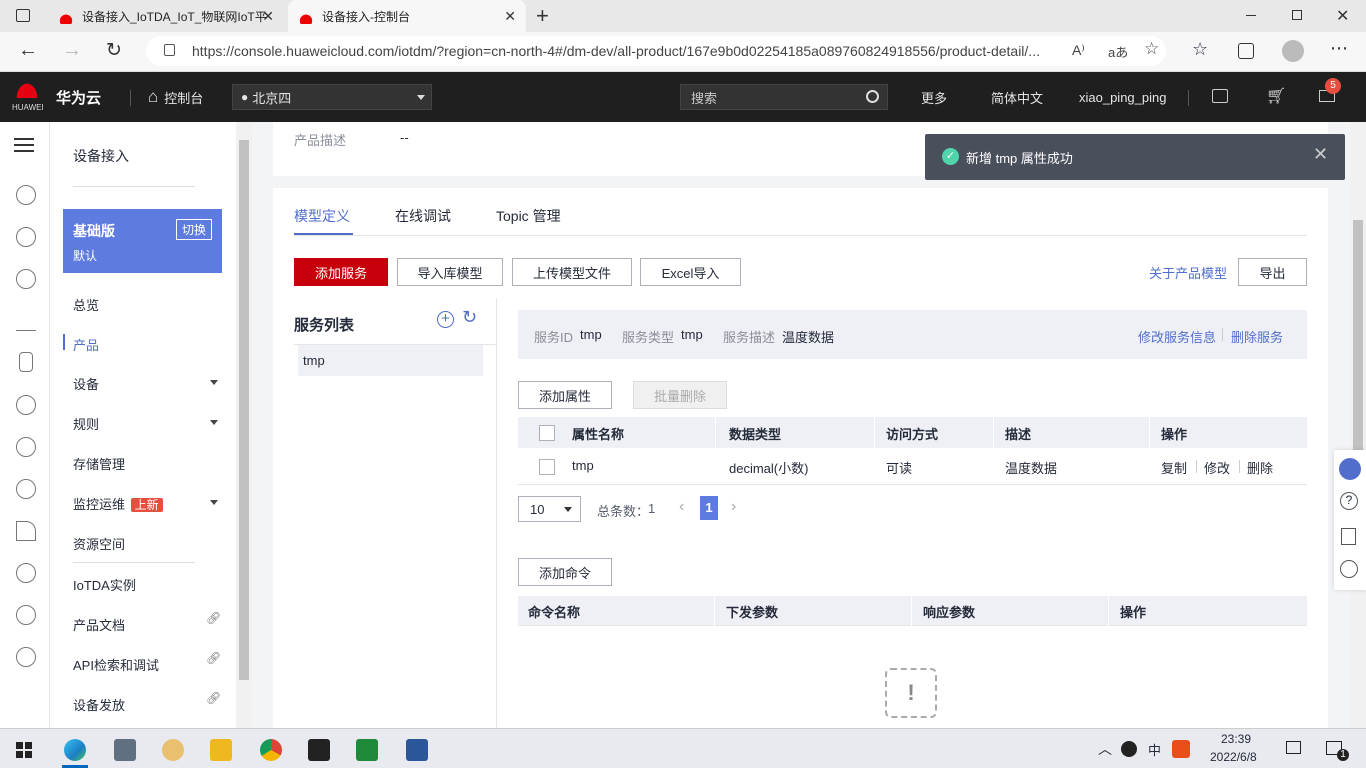 The height and width of the screenshot is (768, 1366). I want to click on refresh-icon: ↻, so click(114, 50).